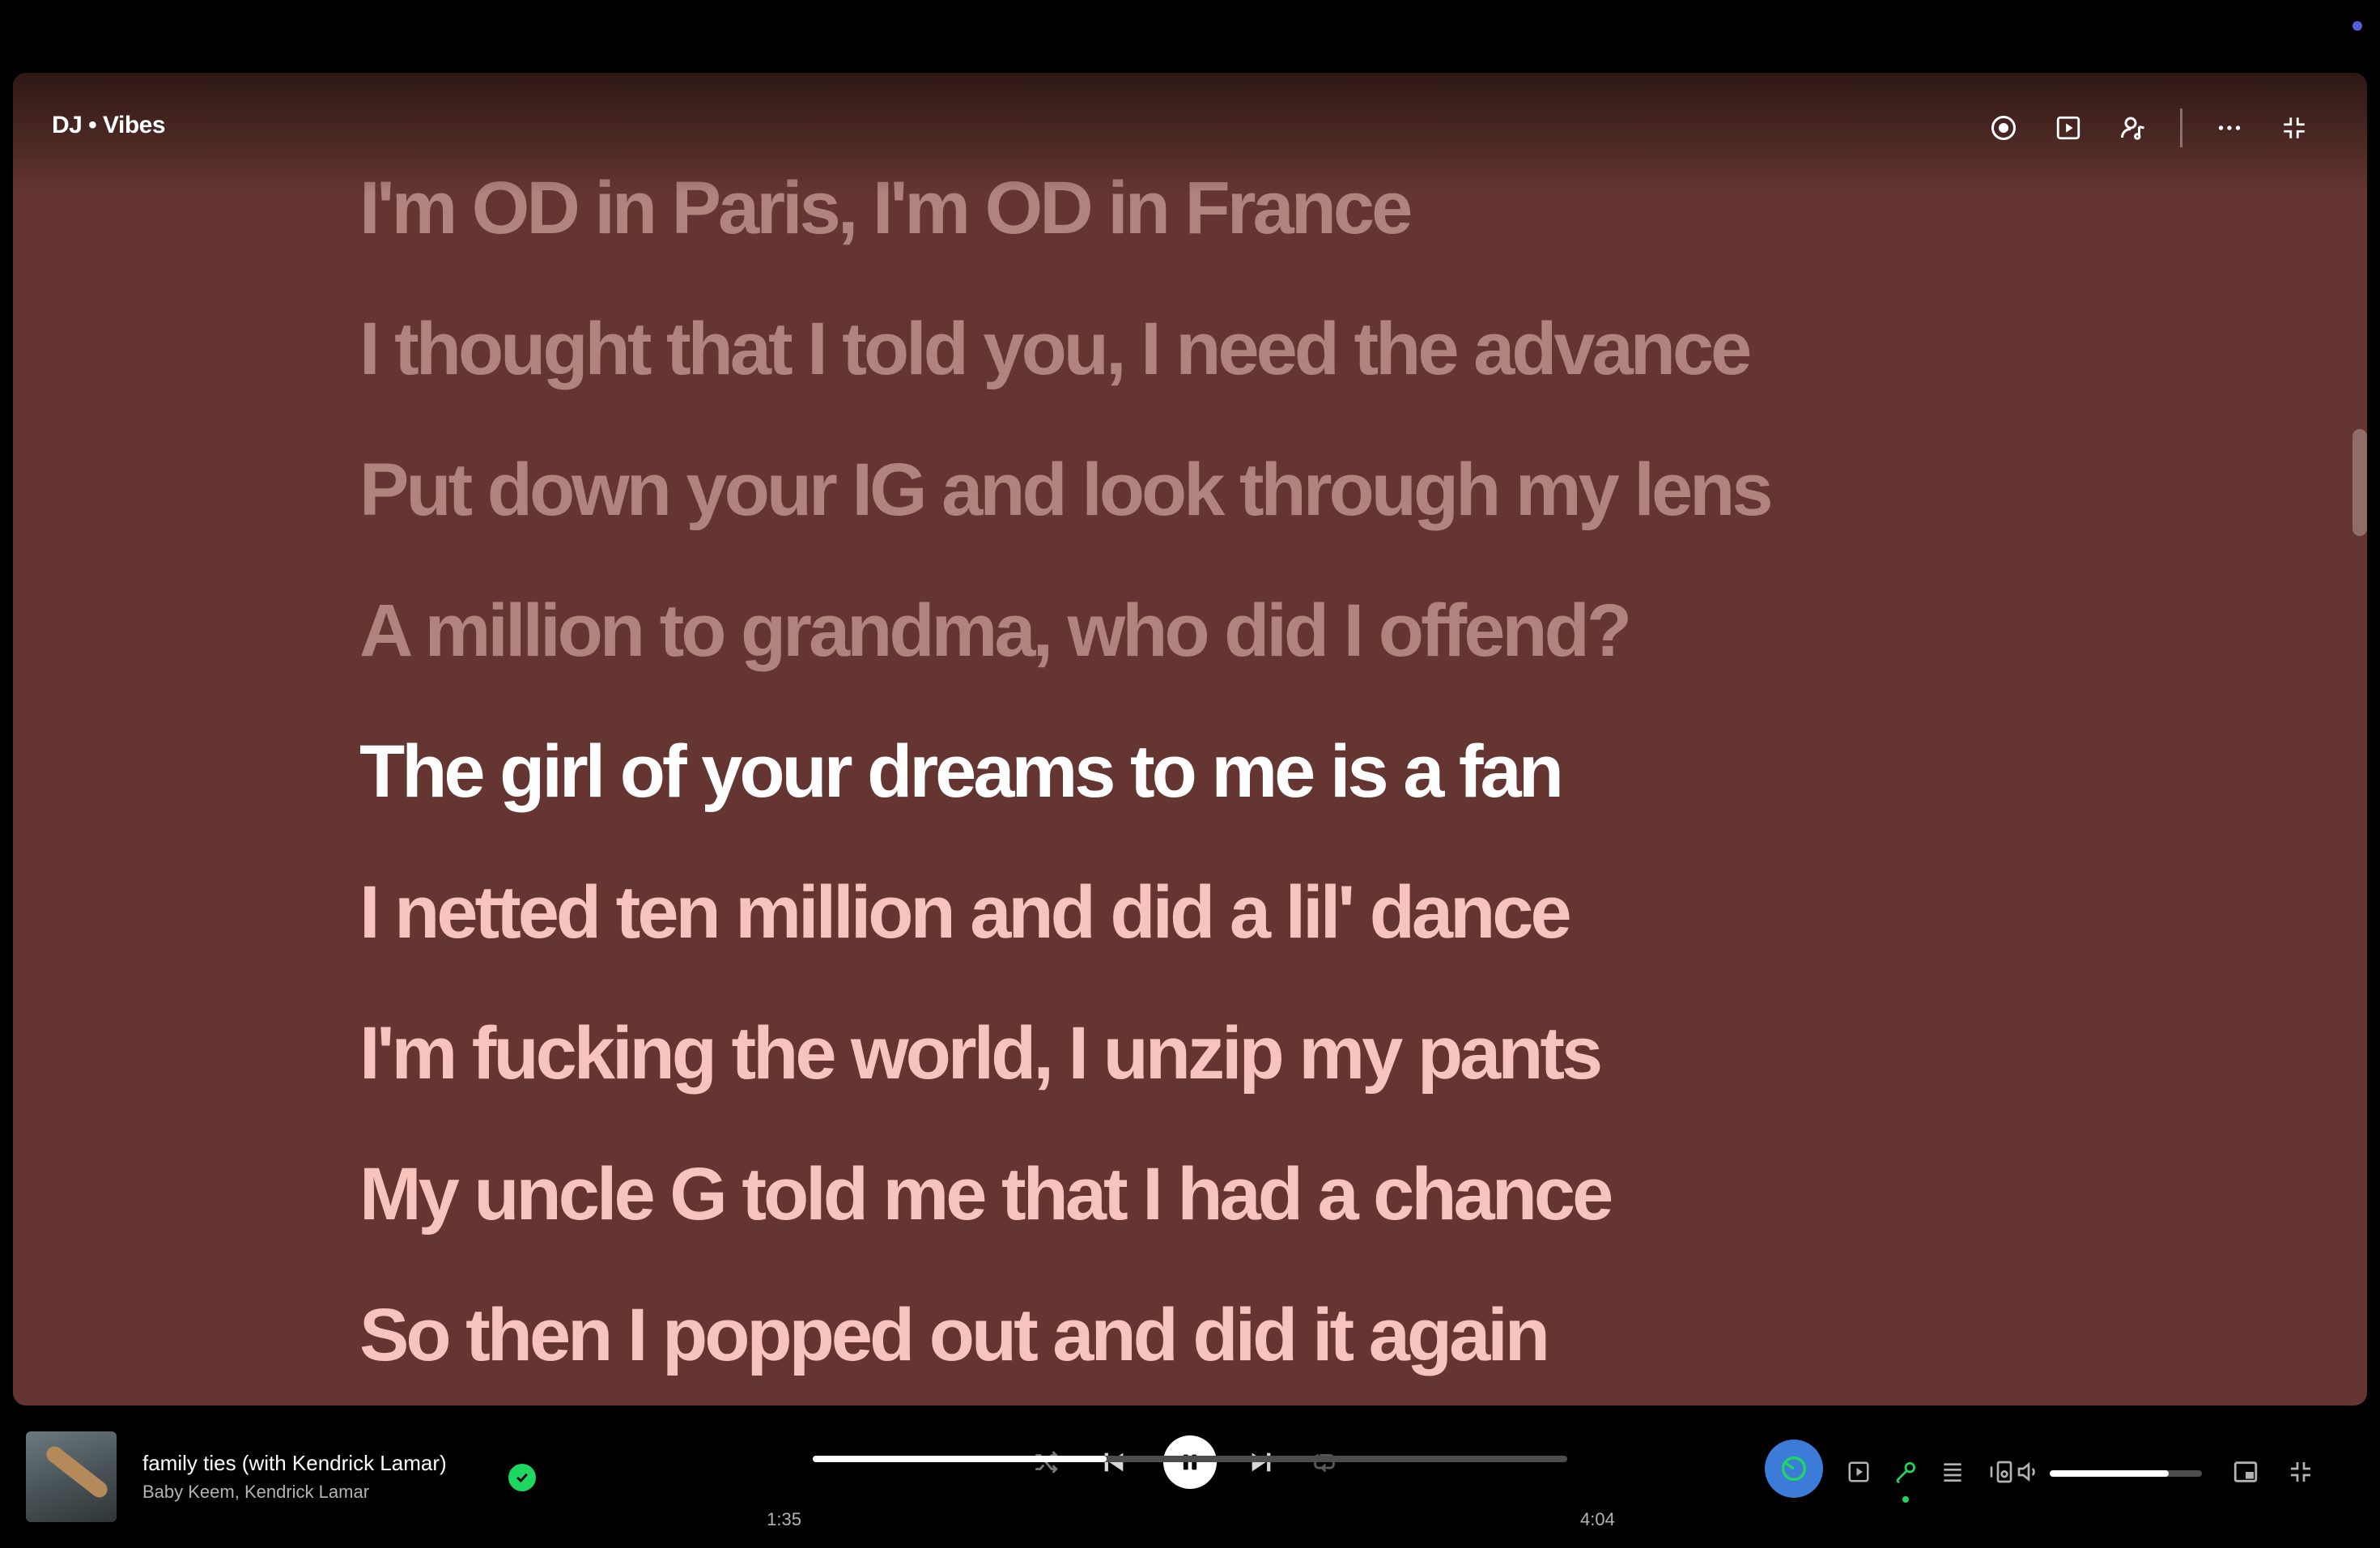 This screenshot has height=1548, width=2380. I want to click on lyric-line: A million to grandma, who did I offend?, so click(1290, 631).